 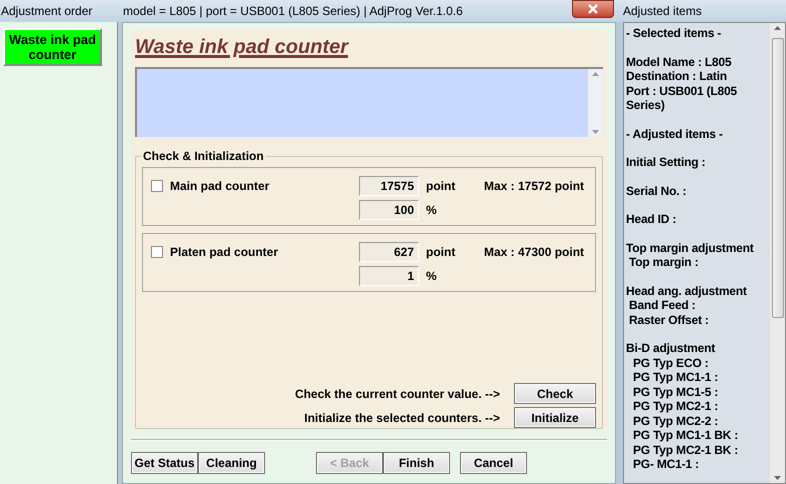 What do you see at coordinates (664, 262) in the screenshot?
I see `info-line: Top margin :` at bounding box center [664, 262].